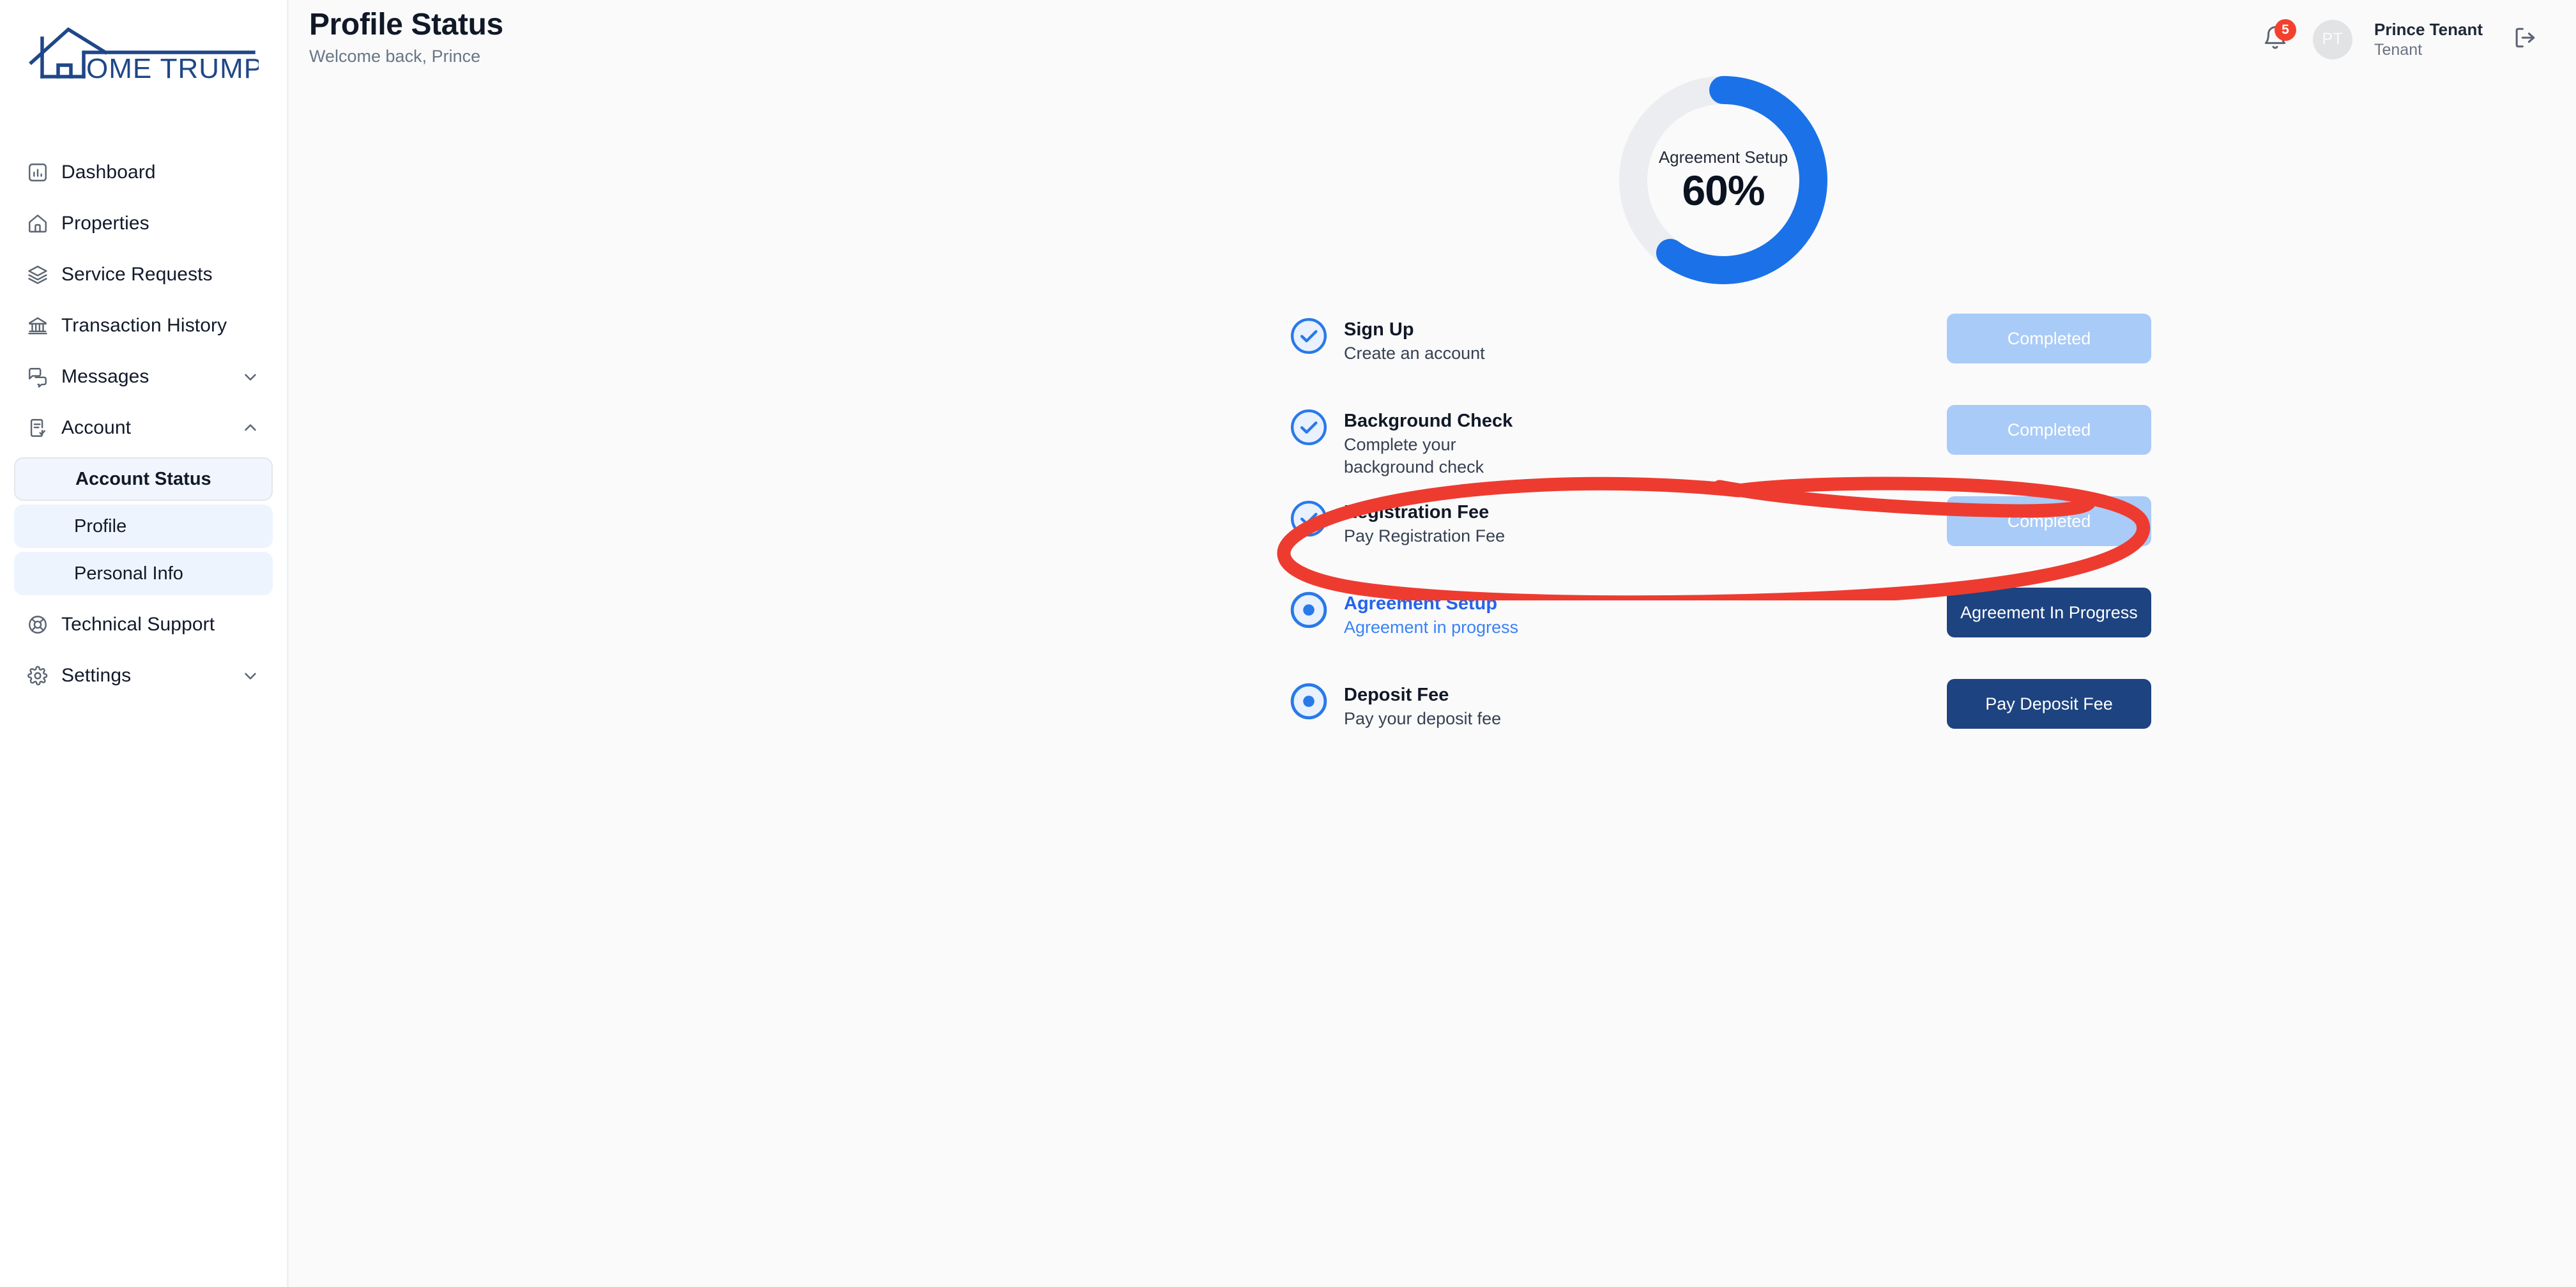 The width and height of the screenshot is (2576, 1287). What do you see at coordinates (143, 427) in the screenshot?
I see `sidebar-item-account: Account` at bounding box center [143, 427].